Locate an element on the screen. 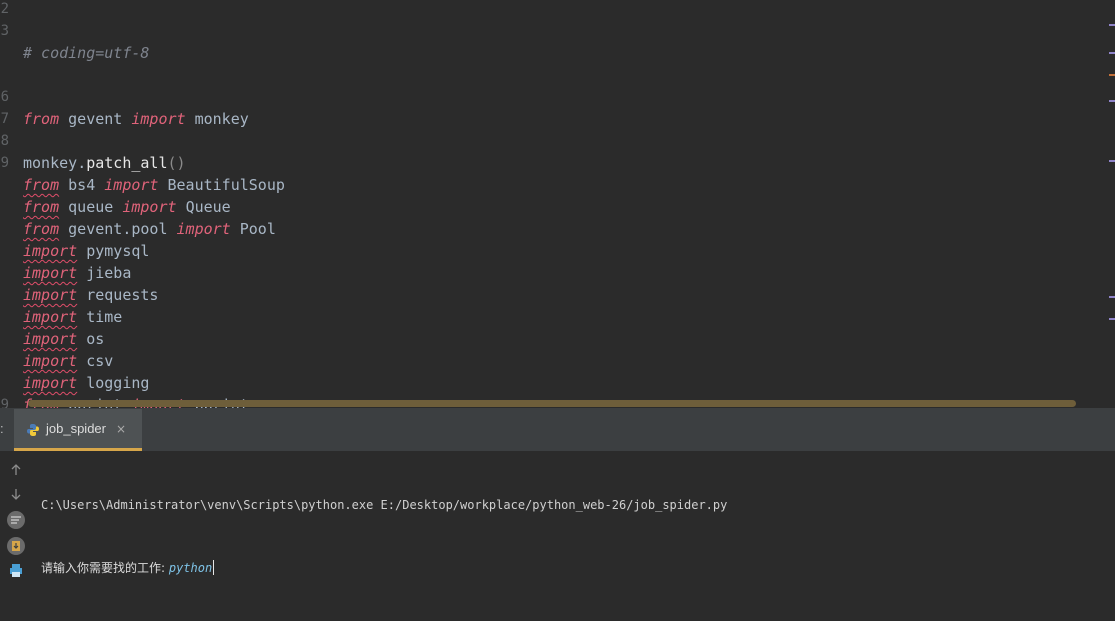 This screenshot has width=1115, height=621. code-line: import requests is located at coordinates (185, 295).